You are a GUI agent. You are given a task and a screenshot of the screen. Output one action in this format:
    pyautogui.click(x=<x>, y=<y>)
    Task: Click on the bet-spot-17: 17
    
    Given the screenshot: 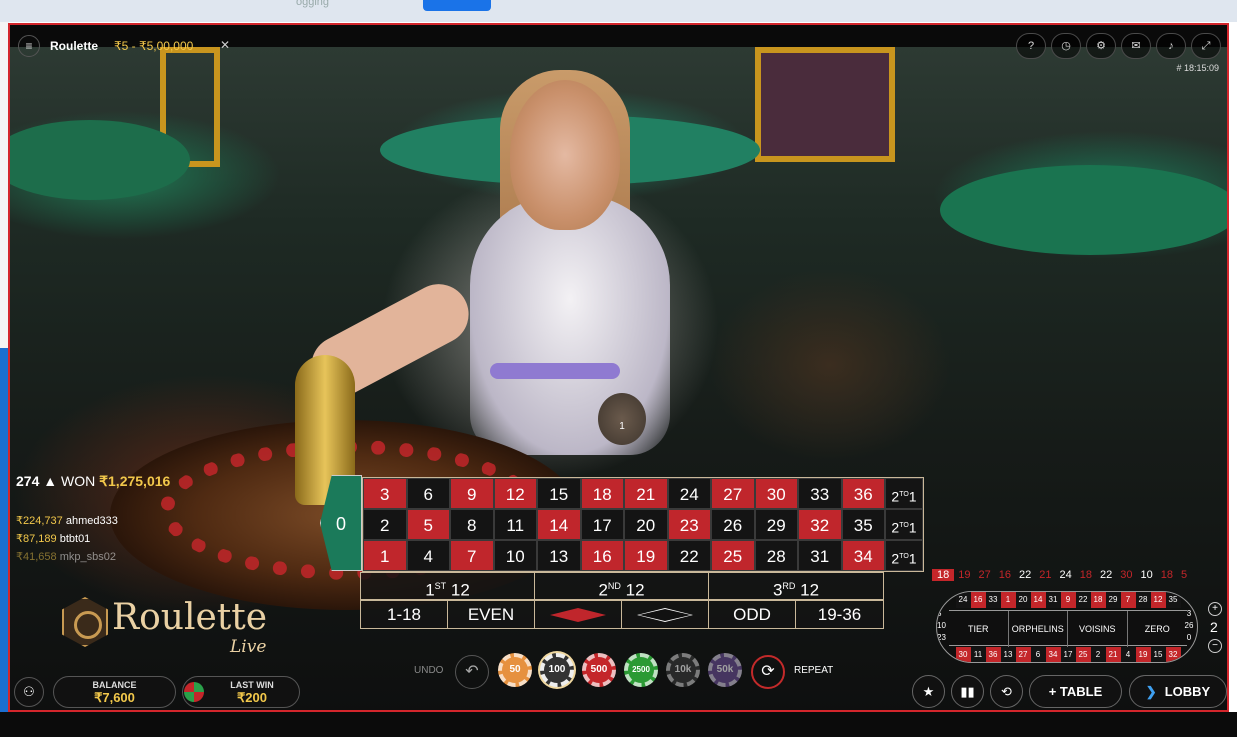 What is the action you would take?
    pyautogui.click(x=602, y=524)
    